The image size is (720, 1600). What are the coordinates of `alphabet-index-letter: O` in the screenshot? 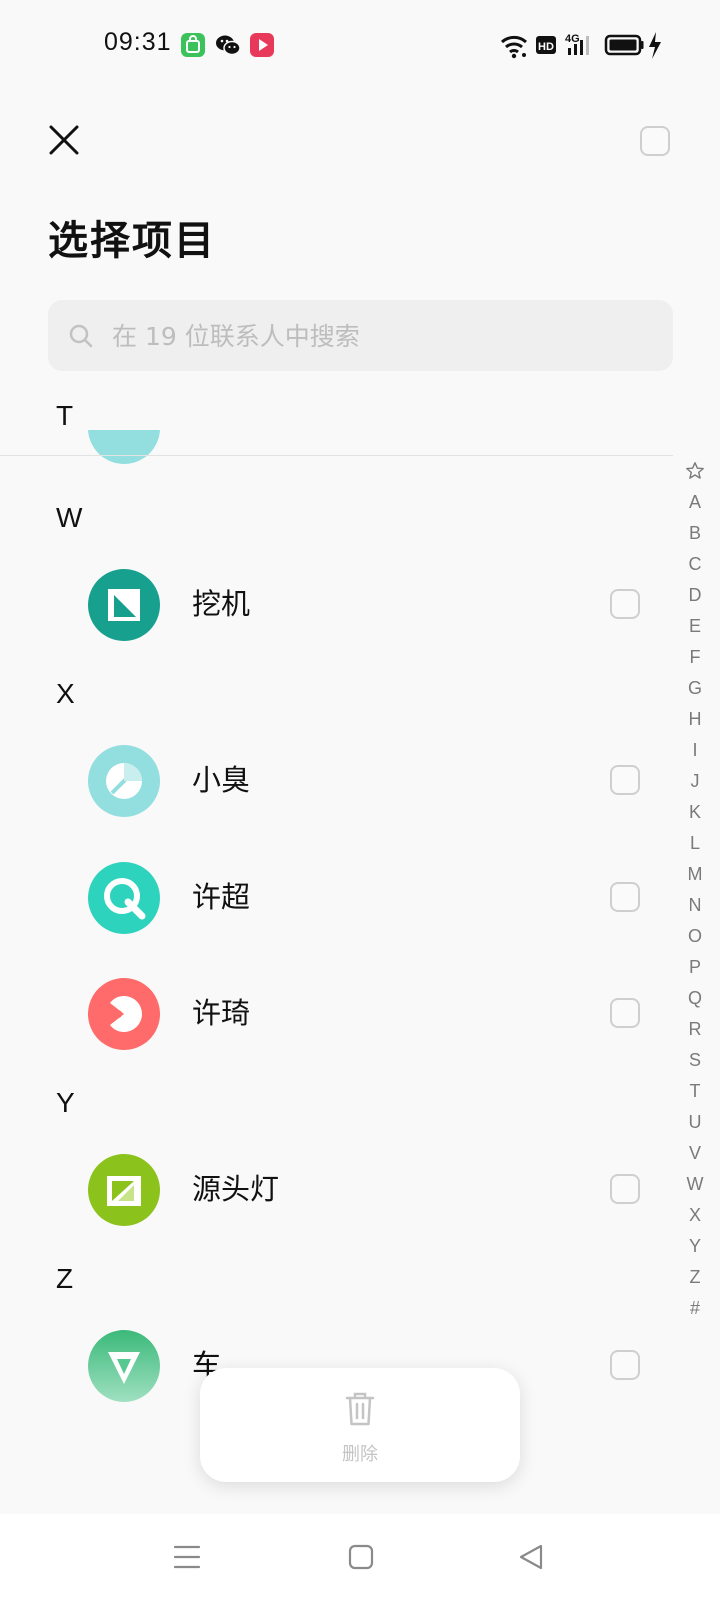 It's located at (695, 936).